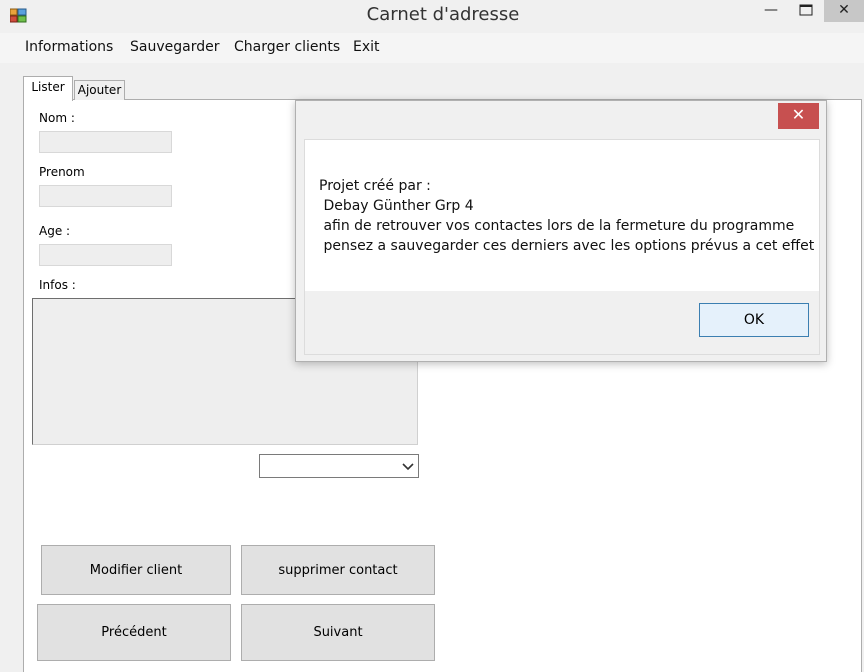 The height and width of the screenshot is (672, 864). Describe the element at coordinates (48, 88) in the screenshot. I see `tab-lister: Lister` at that location.